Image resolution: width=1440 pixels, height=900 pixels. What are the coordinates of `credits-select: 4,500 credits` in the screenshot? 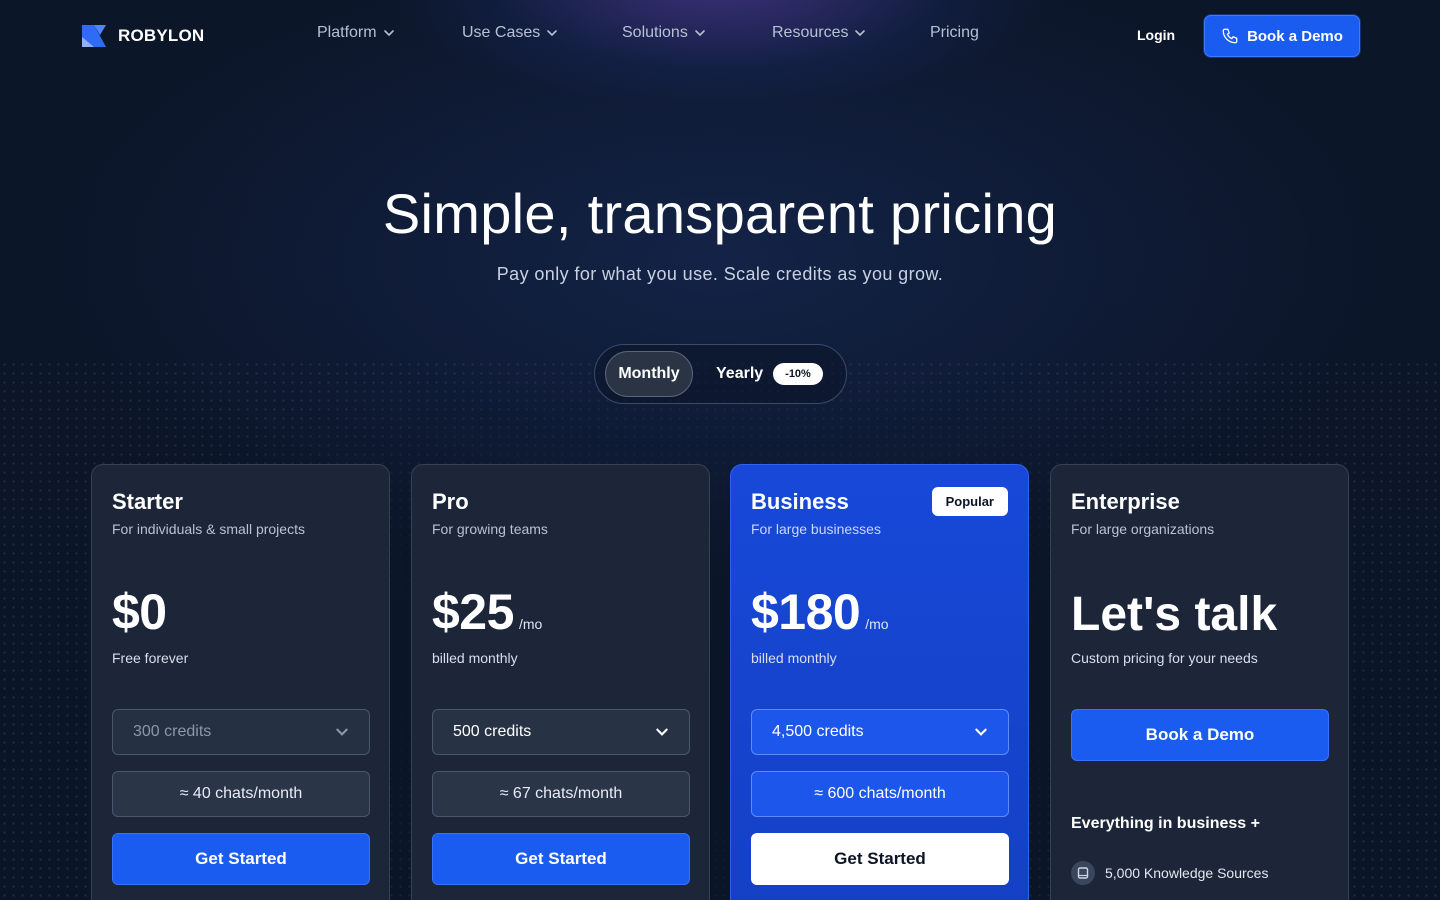 It's located at (880, 732).